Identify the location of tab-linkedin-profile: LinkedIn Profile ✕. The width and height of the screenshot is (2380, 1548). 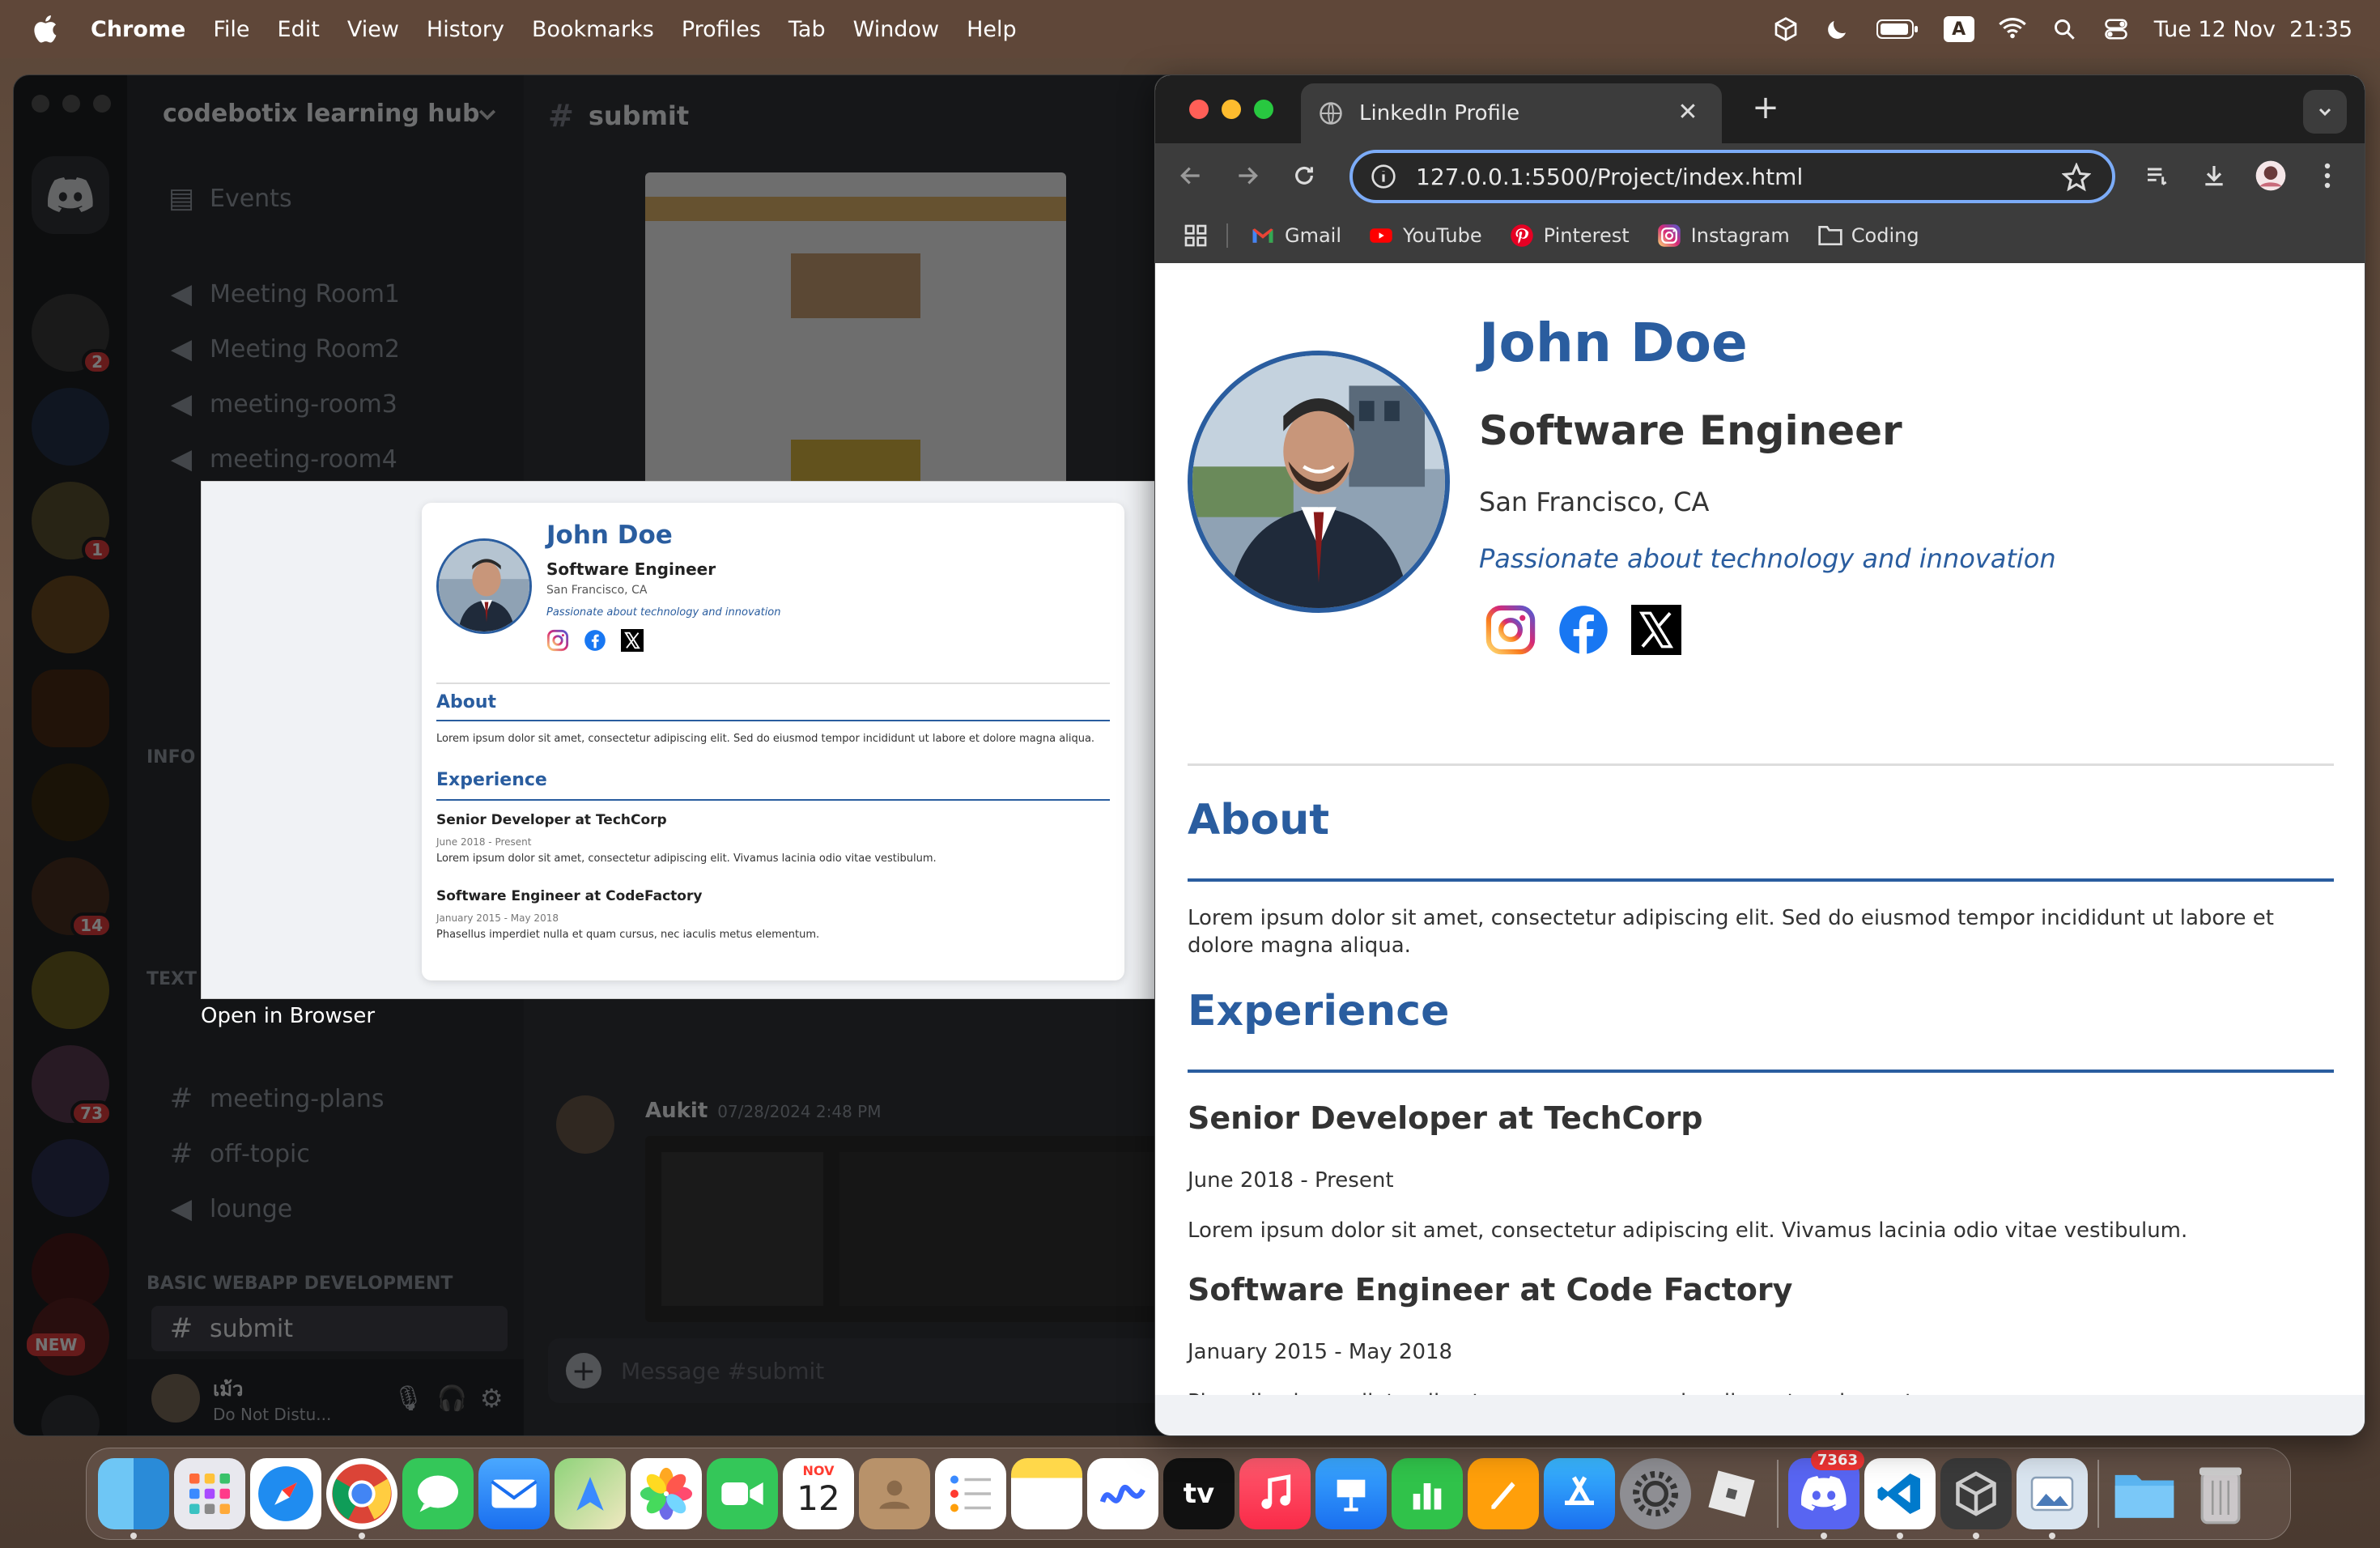
(1511, 113).